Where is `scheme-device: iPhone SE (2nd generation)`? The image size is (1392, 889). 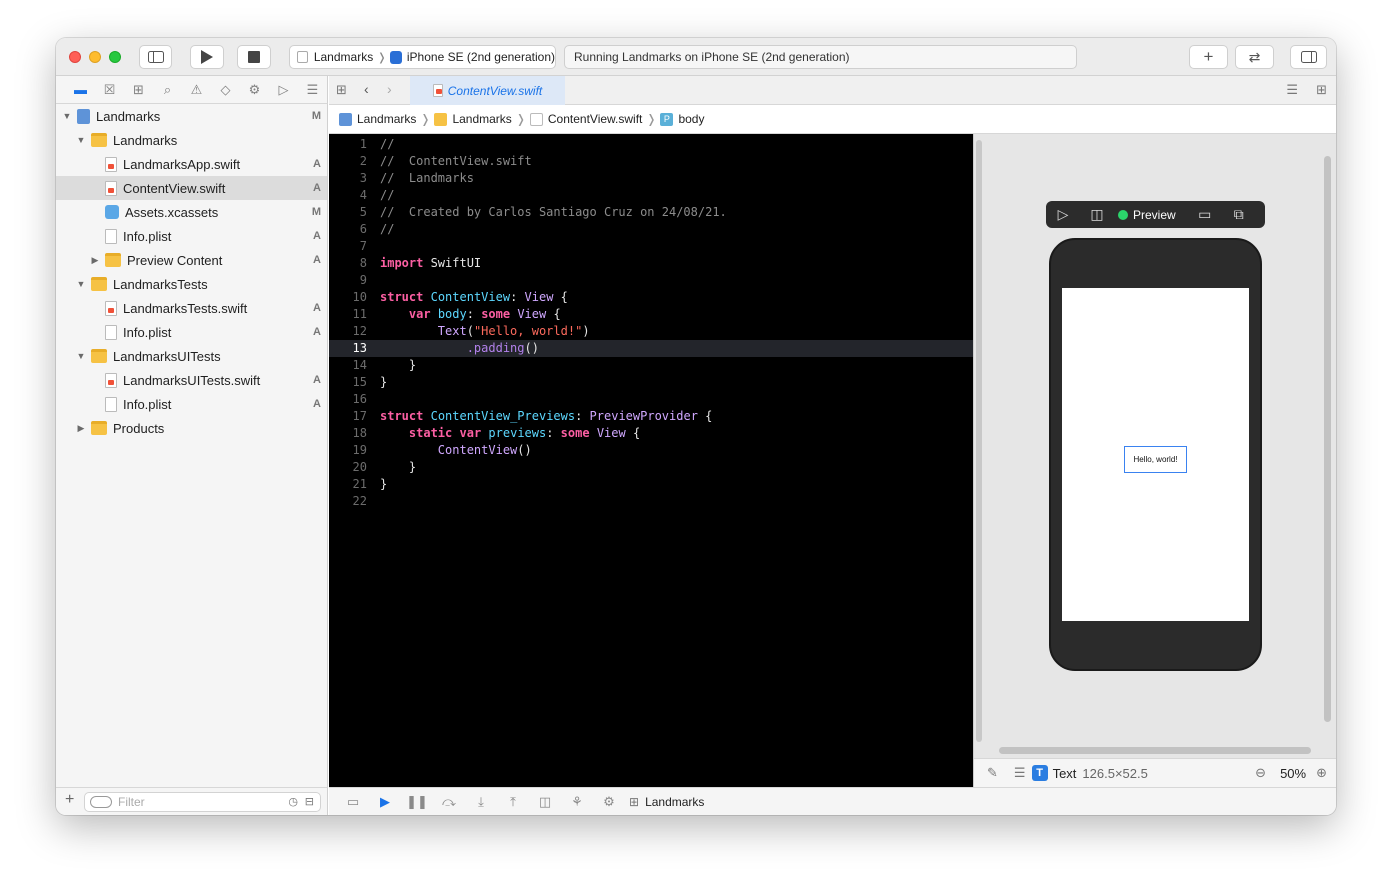
scheme-device: iPhone SE (2nd generation) is located at coordinates (481, 57).